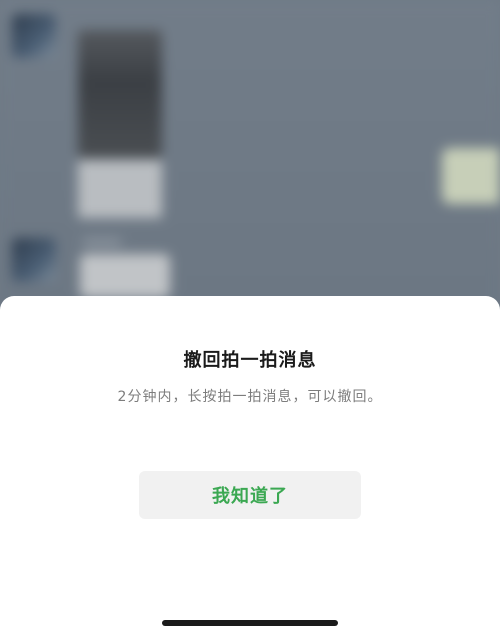  I want to click on home-indicator, so click(250, 623).